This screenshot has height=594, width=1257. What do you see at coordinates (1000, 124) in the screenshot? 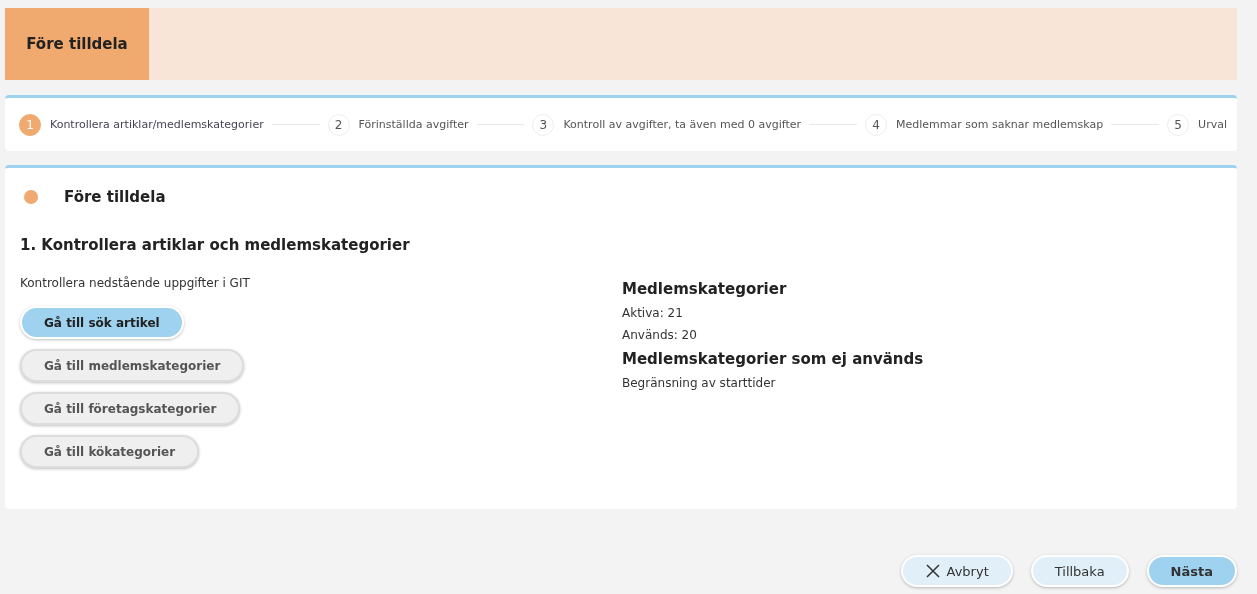
I see `step-label: Medlemmar som saknar medlemskap` at bounding box center [1000, 124].